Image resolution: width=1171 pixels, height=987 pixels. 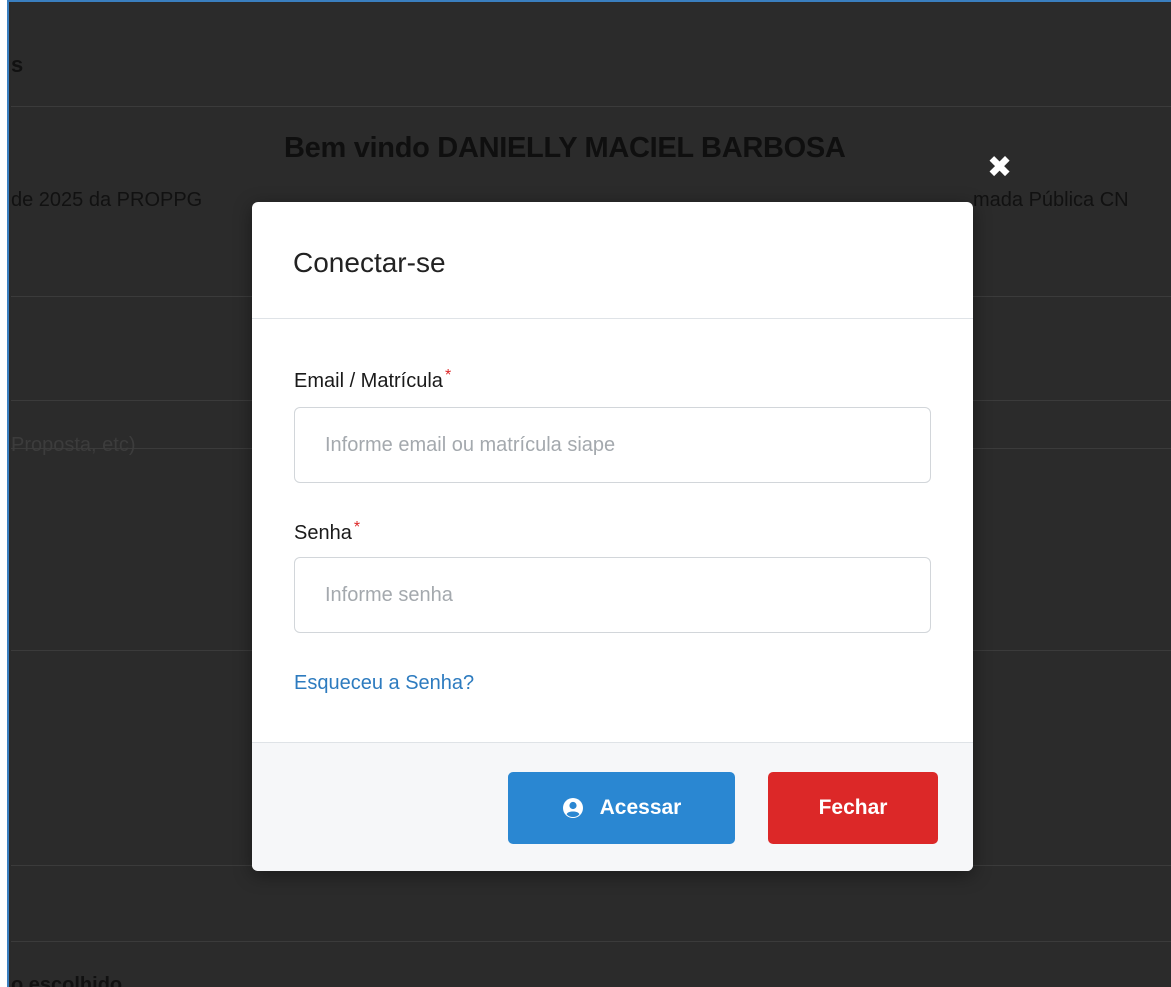 What do you see at coordinates (4, 493) in the screenshot?
I see `window-left-edge` at bounding box center [4, 493].